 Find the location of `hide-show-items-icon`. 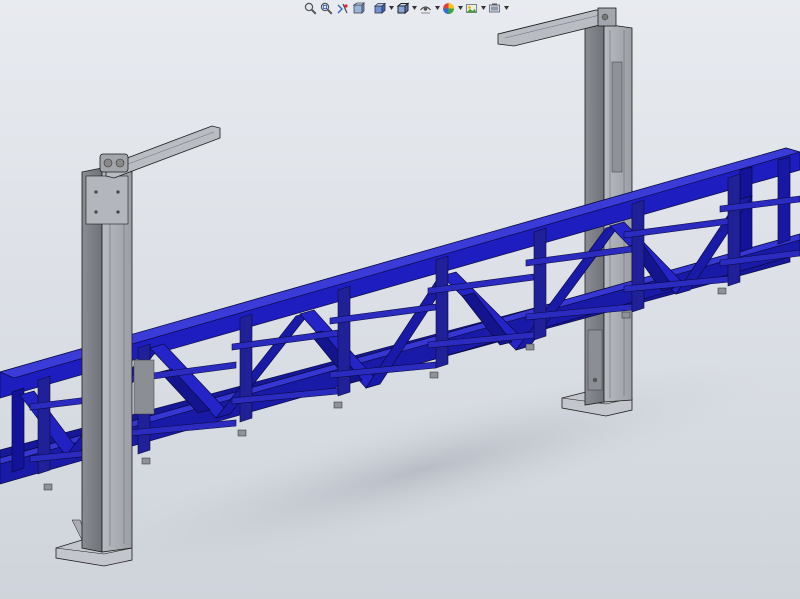

hide-show-items-icon is located at coordinates (425, 8).